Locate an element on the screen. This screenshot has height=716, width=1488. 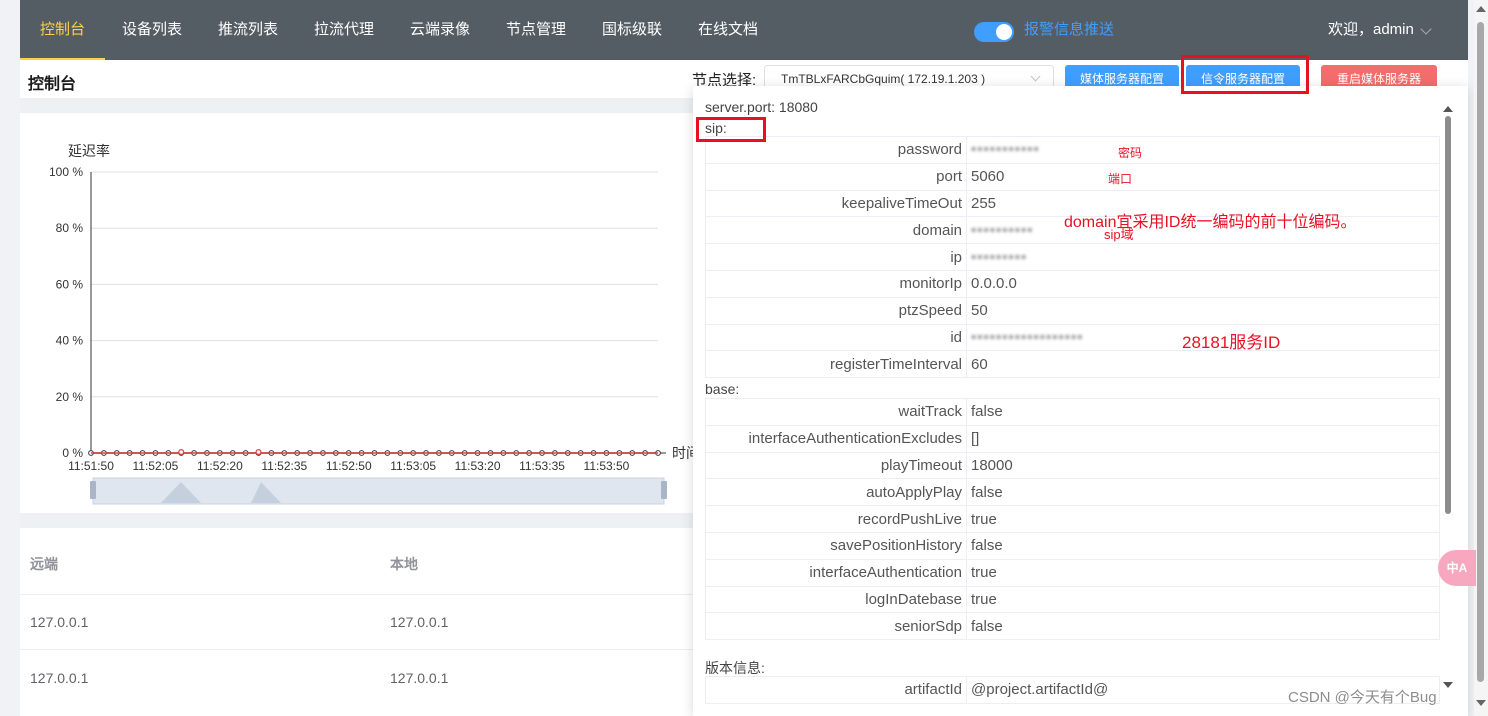
config-key: playTimeout is located at coordinates (836, 465).